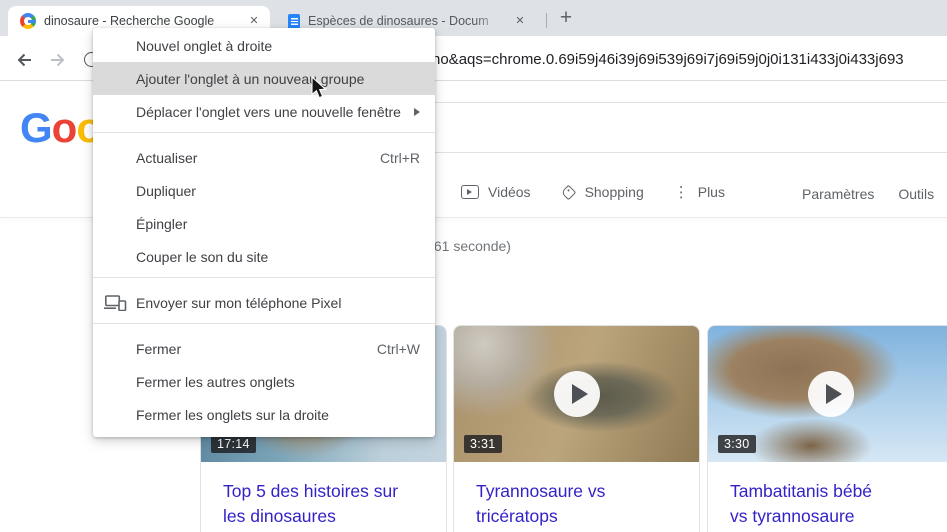 The width and height of the screenshot is (947, 532). Describe the element at coordinates (250, 78) in the screenshot. I see `menu-item-label: Ajouter l'onglet à un nouveau groupe` at that location.